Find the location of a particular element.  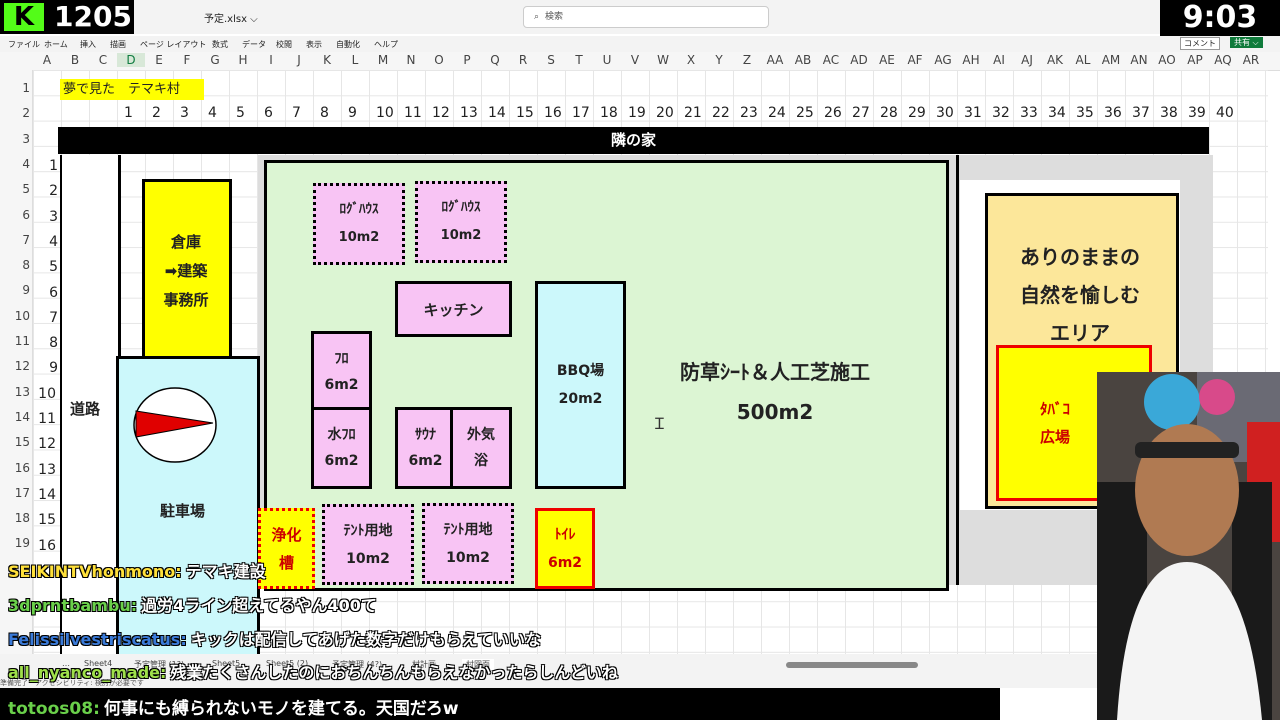

parking-label: 駐車場 is located at coordinates (183, 511).